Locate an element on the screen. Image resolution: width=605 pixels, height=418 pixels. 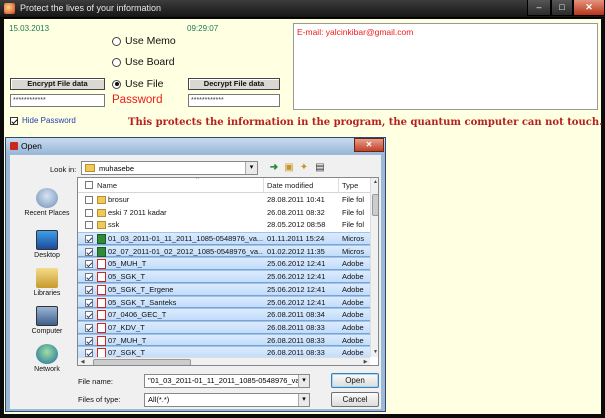
file-row: 05_MUH_T 25.06.2012 12:41 Adobe is located at coordinates (224, 264).